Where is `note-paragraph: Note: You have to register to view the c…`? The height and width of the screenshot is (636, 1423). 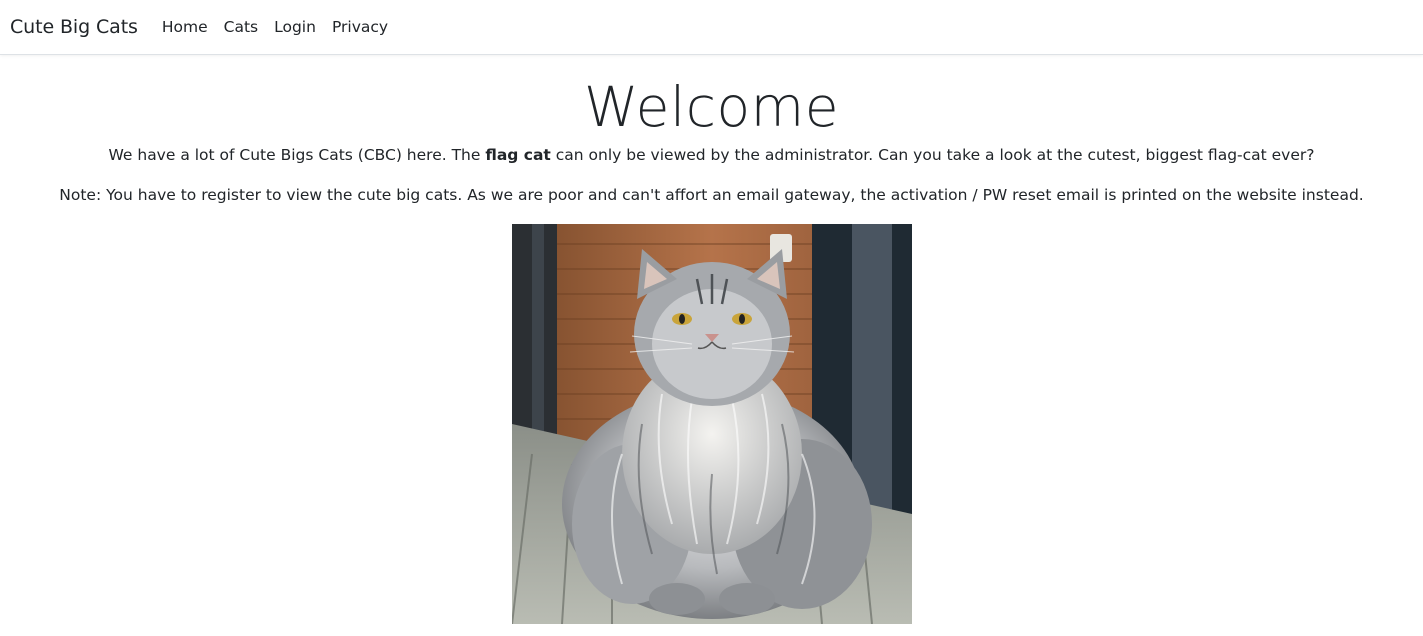
note-paragraph: Note: You have to register to view the c… is located at coordinates (711, 195).